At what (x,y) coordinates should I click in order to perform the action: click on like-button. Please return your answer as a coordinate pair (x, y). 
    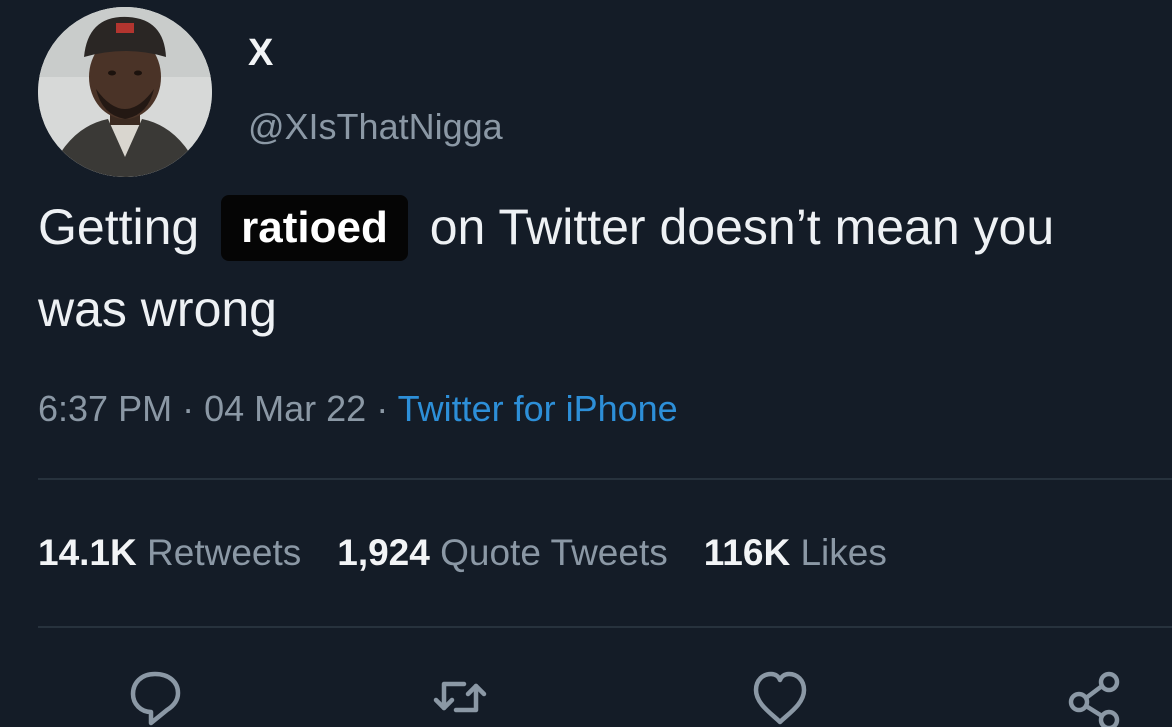
    Looking at the image, I should click on (780, 697).